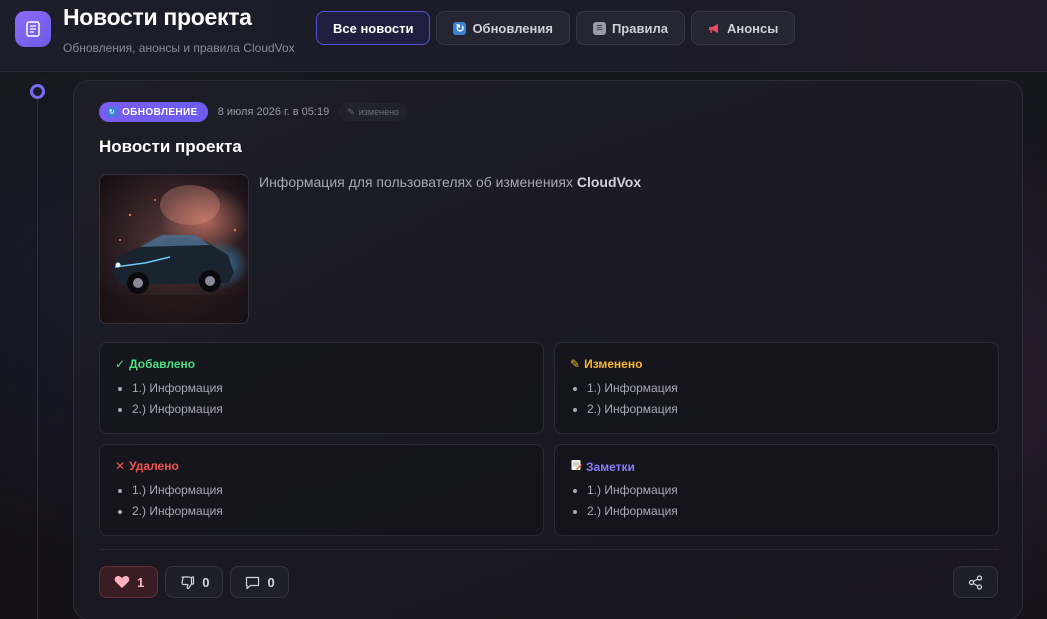  What do you see at coordinates (613, 364) in the screenshot?
I see `section-title: Изменено` at bounding box center [613, 364].